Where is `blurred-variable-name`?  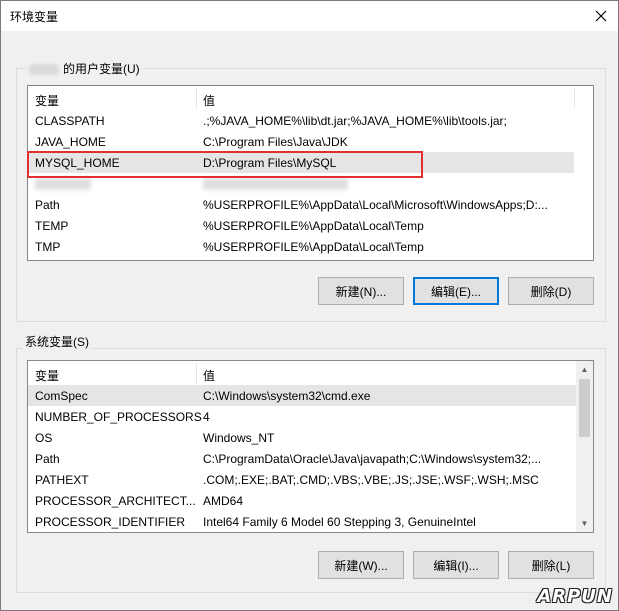 blurred-variable-name is located at coordinates (63, 184).